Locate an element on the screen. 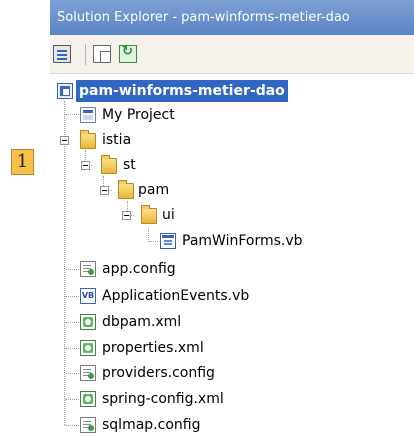 The height and width of the screenshot is (437, 414). vb-project-icon is located at coordinates (65, 91).